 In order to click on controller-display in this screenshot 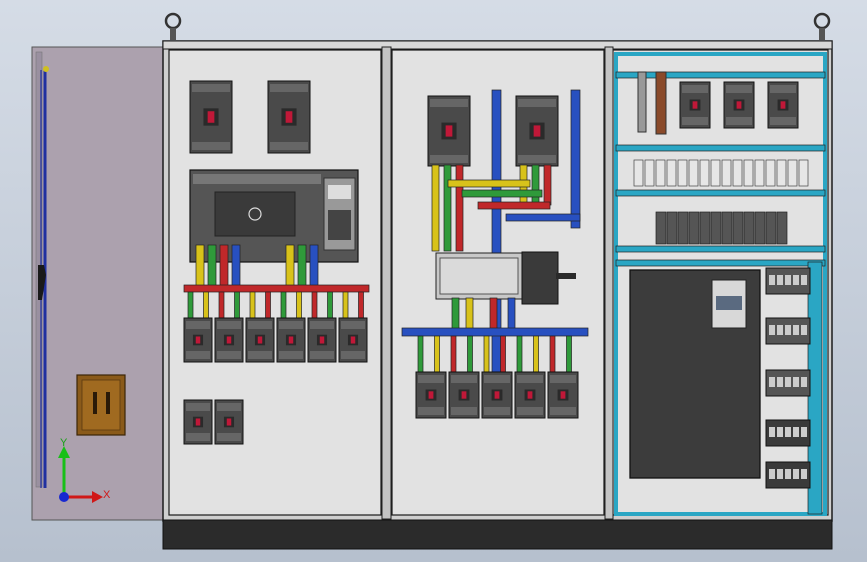, I will do `click(339, 192)`.